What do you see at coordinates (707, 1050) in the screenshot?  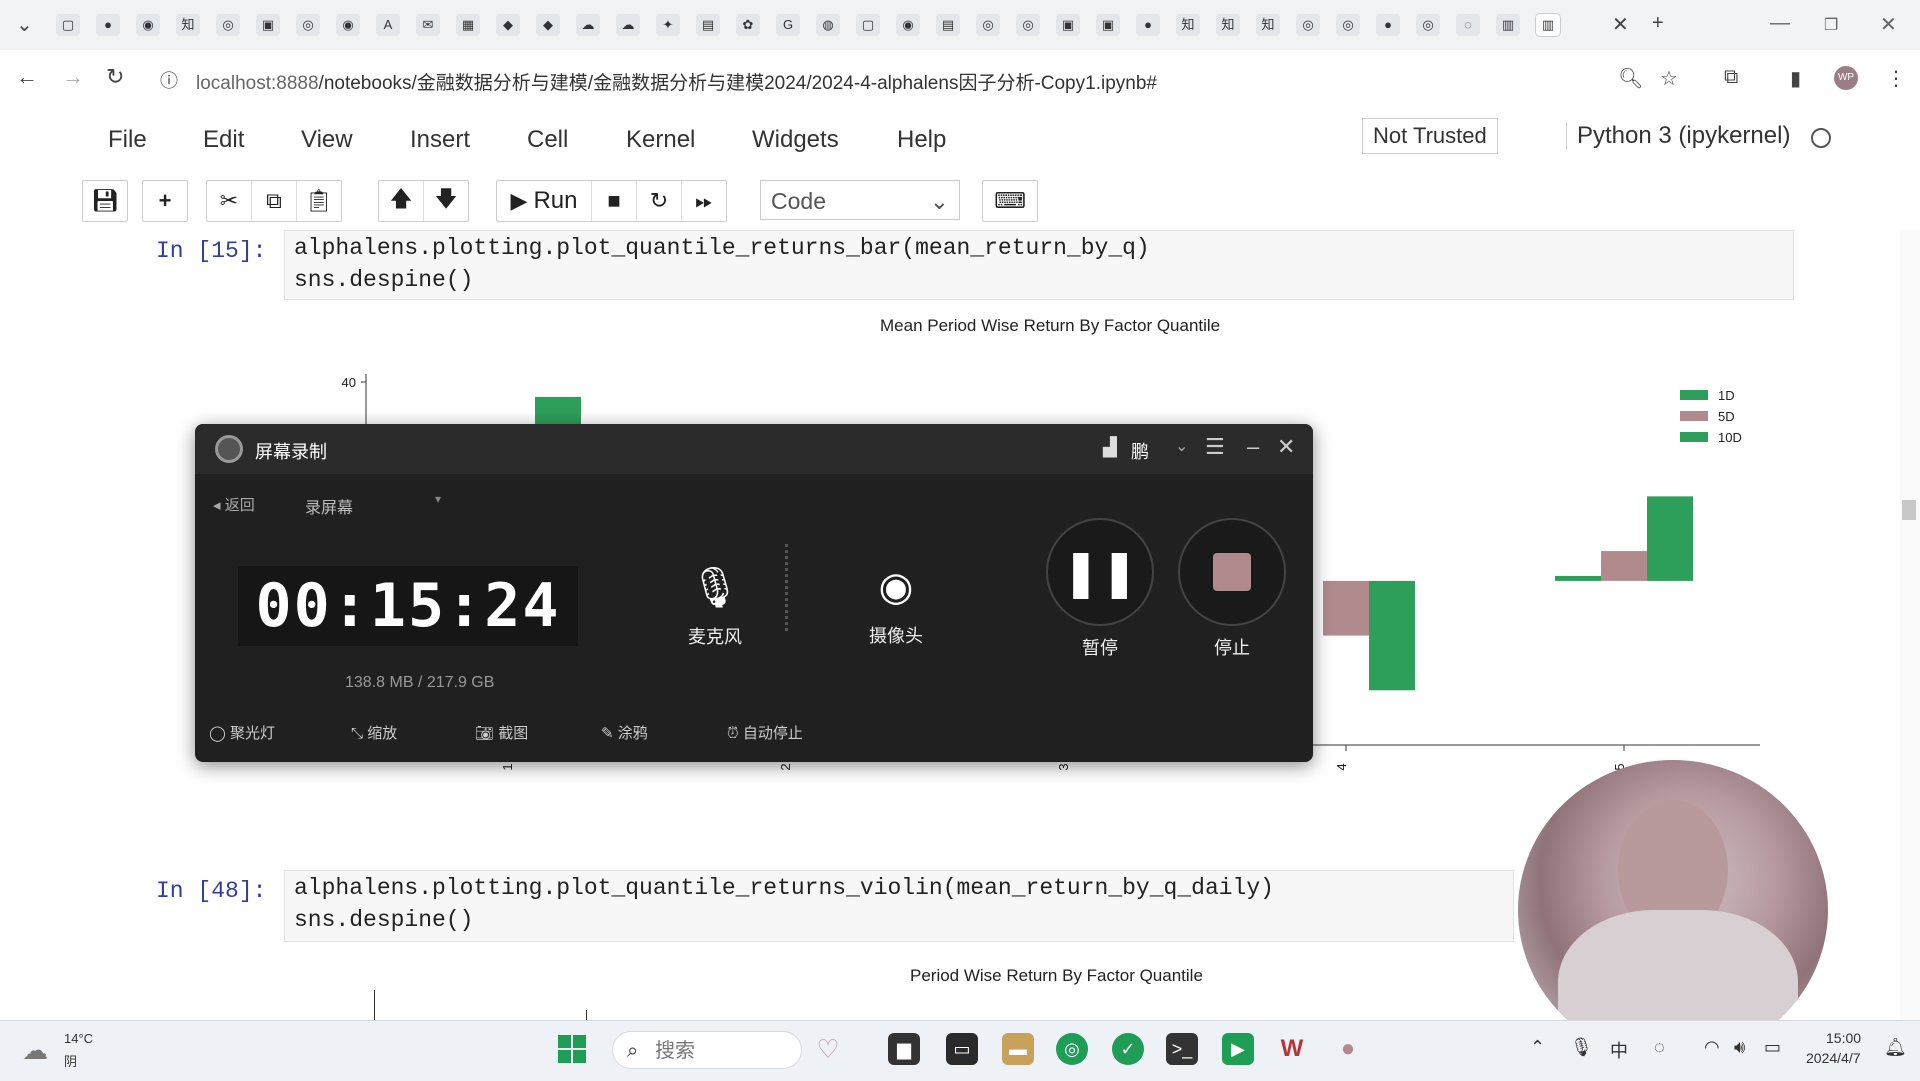 I see `taskbar-search: ⌕ 搜索` at bounding box center [707, 1050].